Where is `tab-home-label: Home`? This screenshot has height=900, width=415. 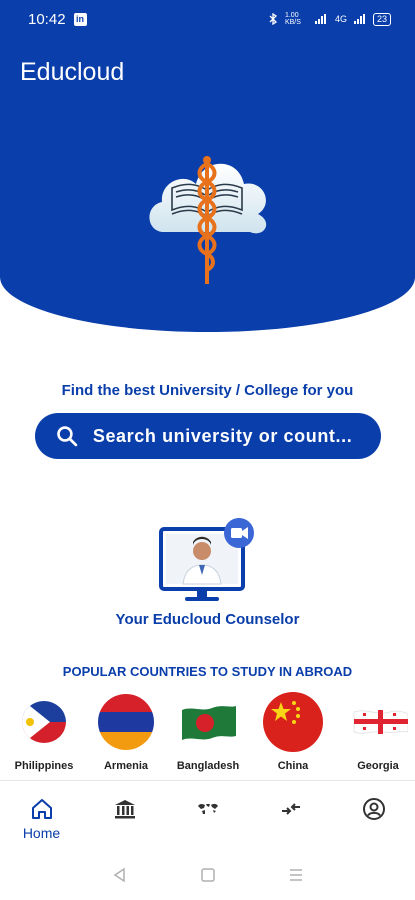
tab-home-label: Home is located at coordinates (41, 833).